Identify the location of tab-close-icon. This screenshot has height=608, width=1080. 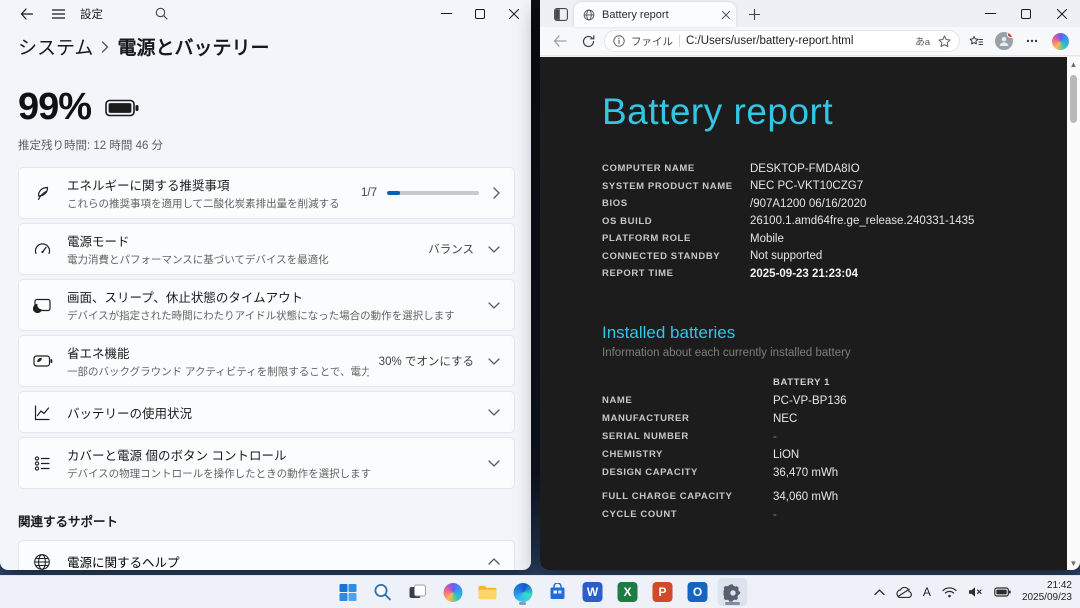
(726, 14).